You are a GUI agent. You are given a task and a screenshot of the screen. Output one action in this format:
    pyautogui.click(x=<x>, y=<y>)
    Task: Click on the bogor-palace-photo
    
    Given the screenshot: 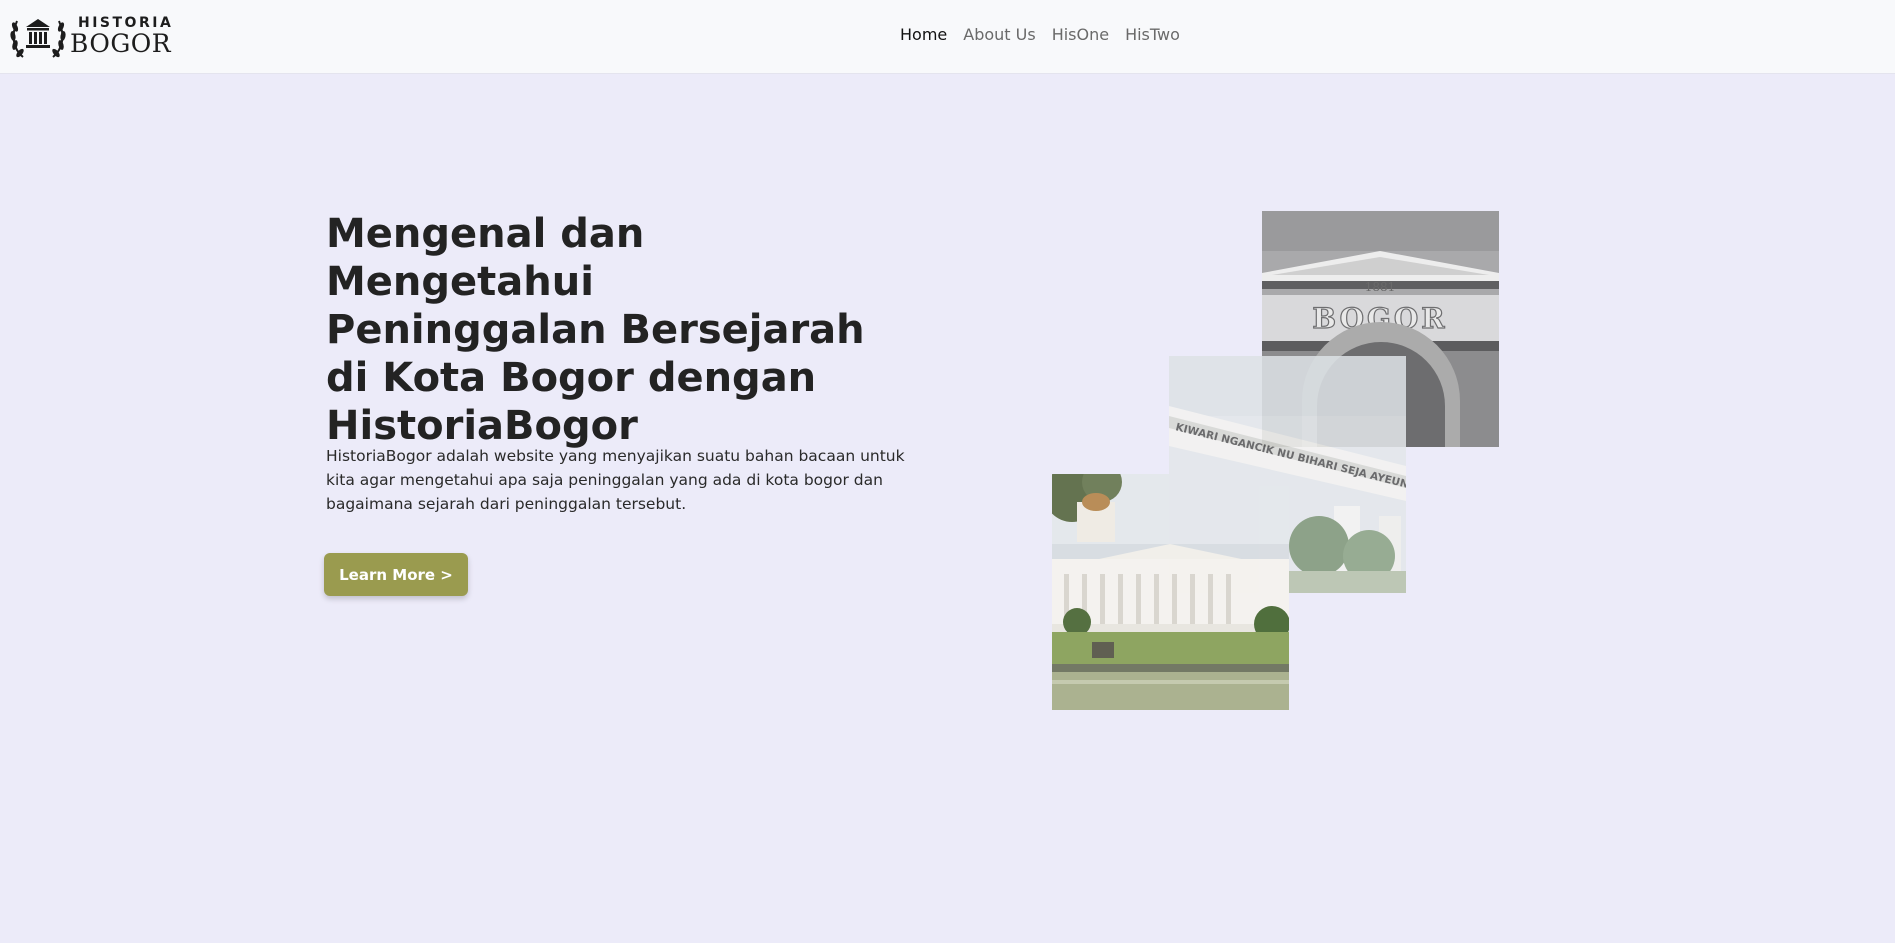 What is the action you would take?
    pyautogui.click(x=1170, y=592)
    